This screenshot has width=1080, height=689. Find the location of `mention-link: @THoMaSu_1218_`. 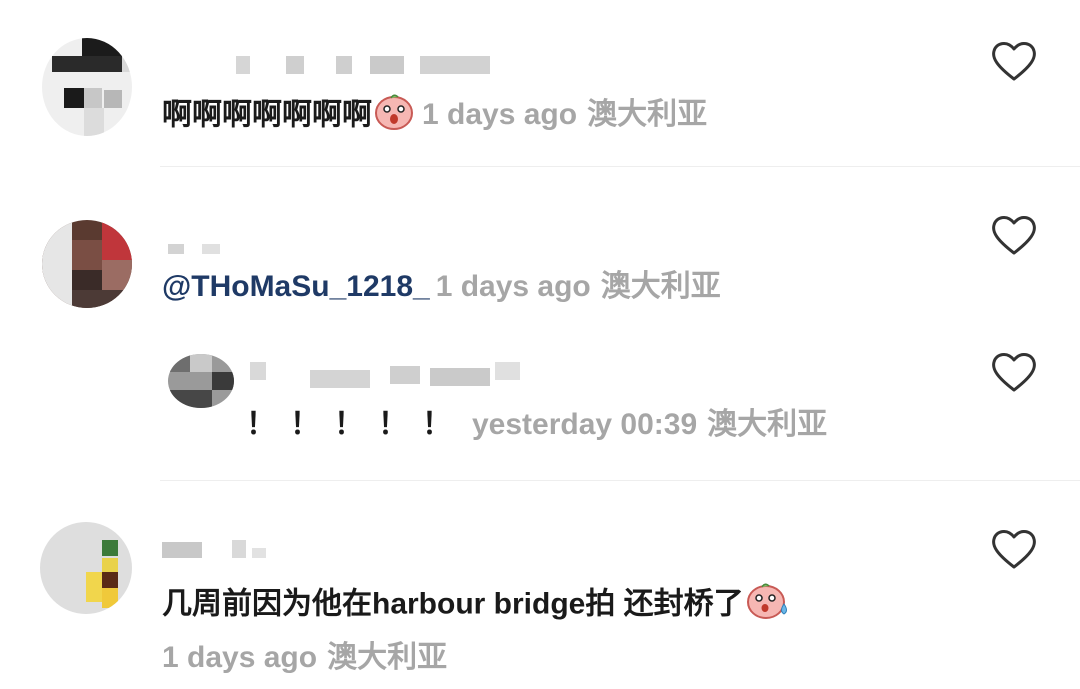

mention-link: @THoMaSu_1218_ is located at coordinates (296, 286).